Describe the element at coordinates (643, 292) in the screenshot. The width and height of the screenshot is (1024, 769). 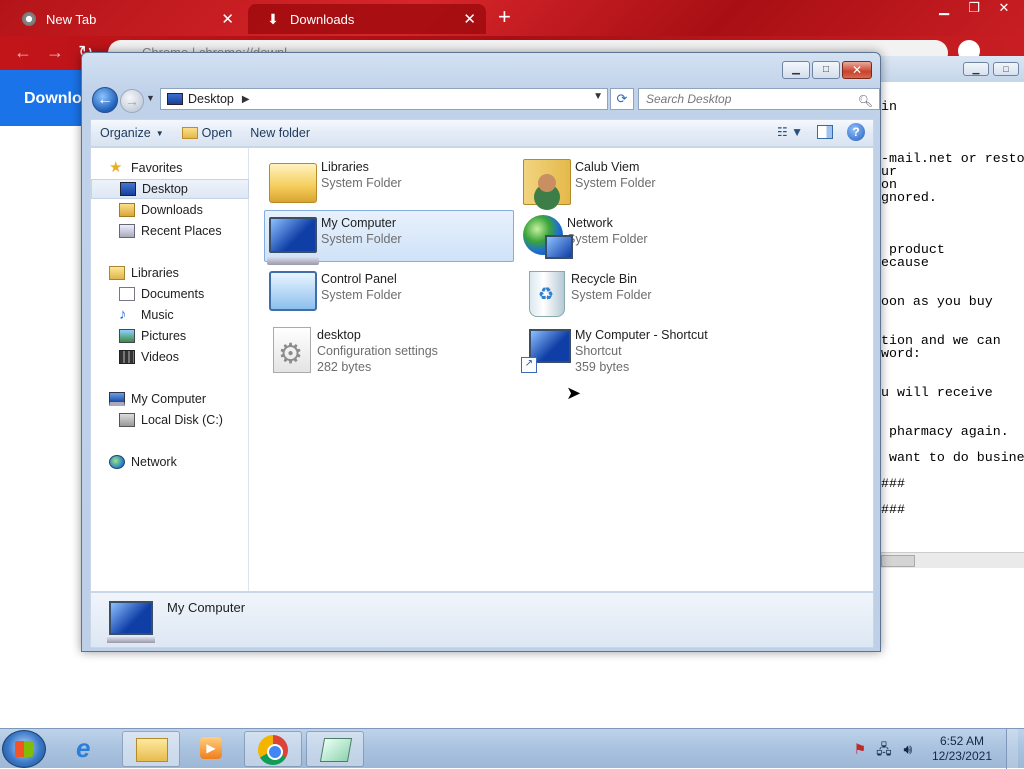
I see `item-recycle-bin: Recycle Bin System Folder` at that location.